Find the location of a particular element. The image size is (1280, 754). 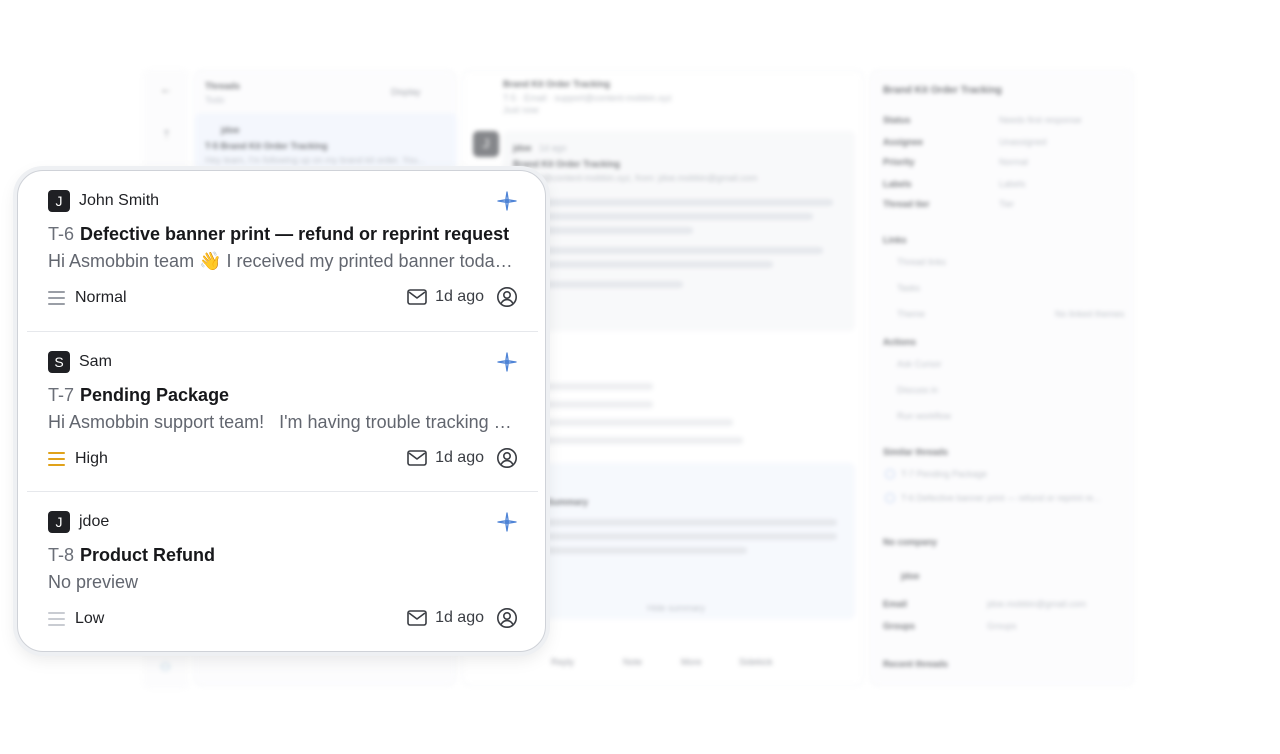

thread-author: Sam is located at coordinates (95, 361).